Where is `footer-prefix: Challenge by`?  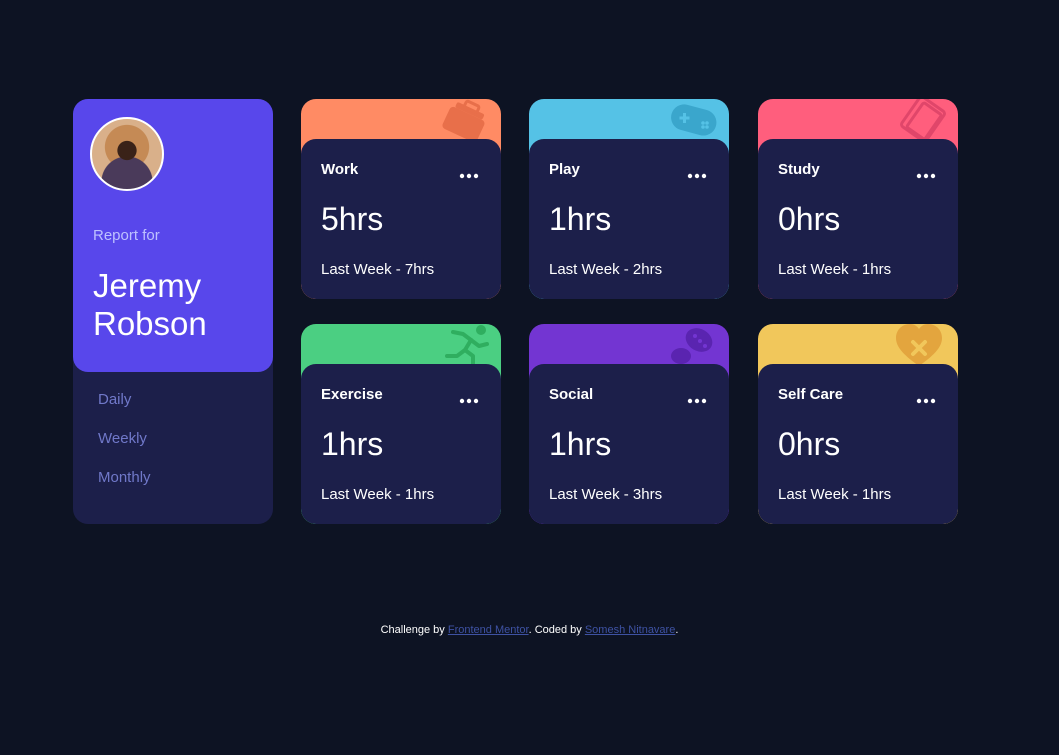
footer-prefix: Challenge by is located at coordinates (414, 630).